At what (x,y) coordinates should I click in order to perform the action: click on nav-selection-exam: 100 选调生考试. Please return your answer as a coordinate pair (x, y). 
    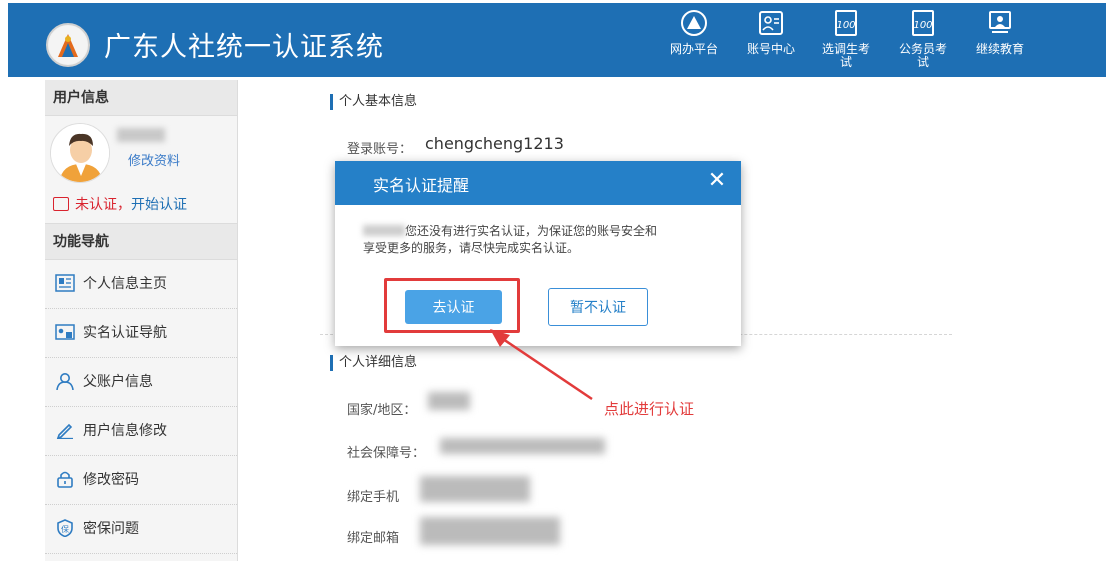
    Looking at the image, I should click on (846, 40).